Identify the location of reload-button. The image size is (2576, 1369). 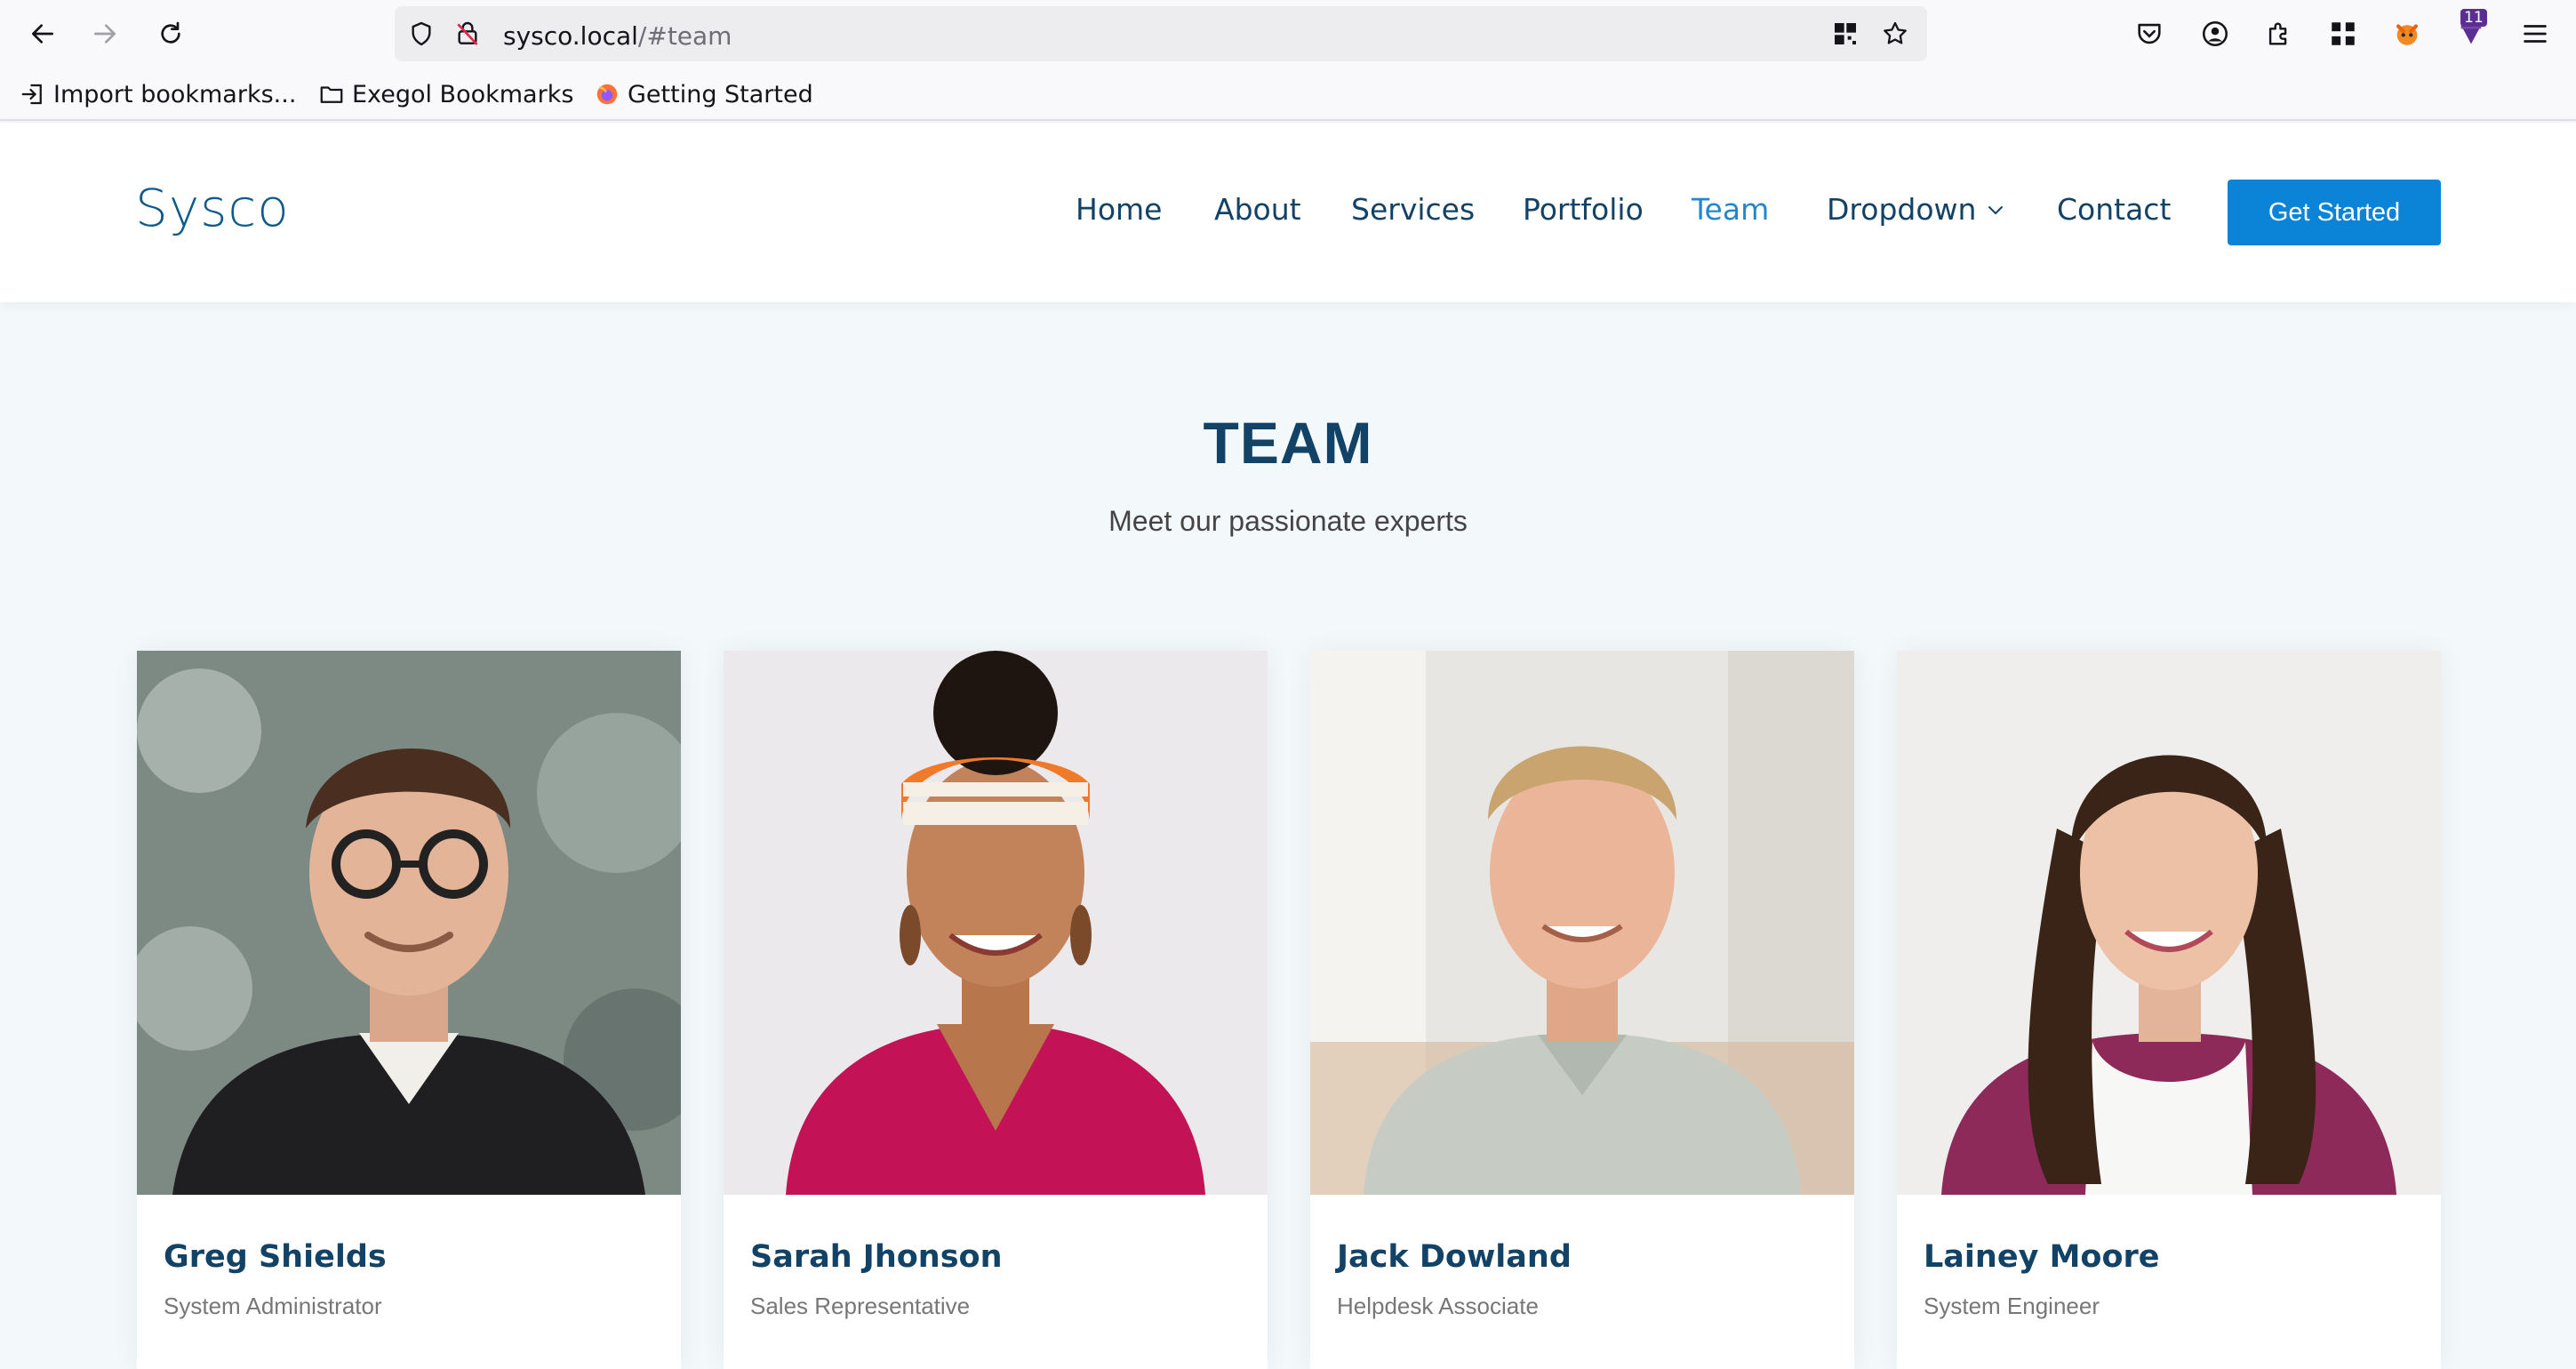
(170, 34).